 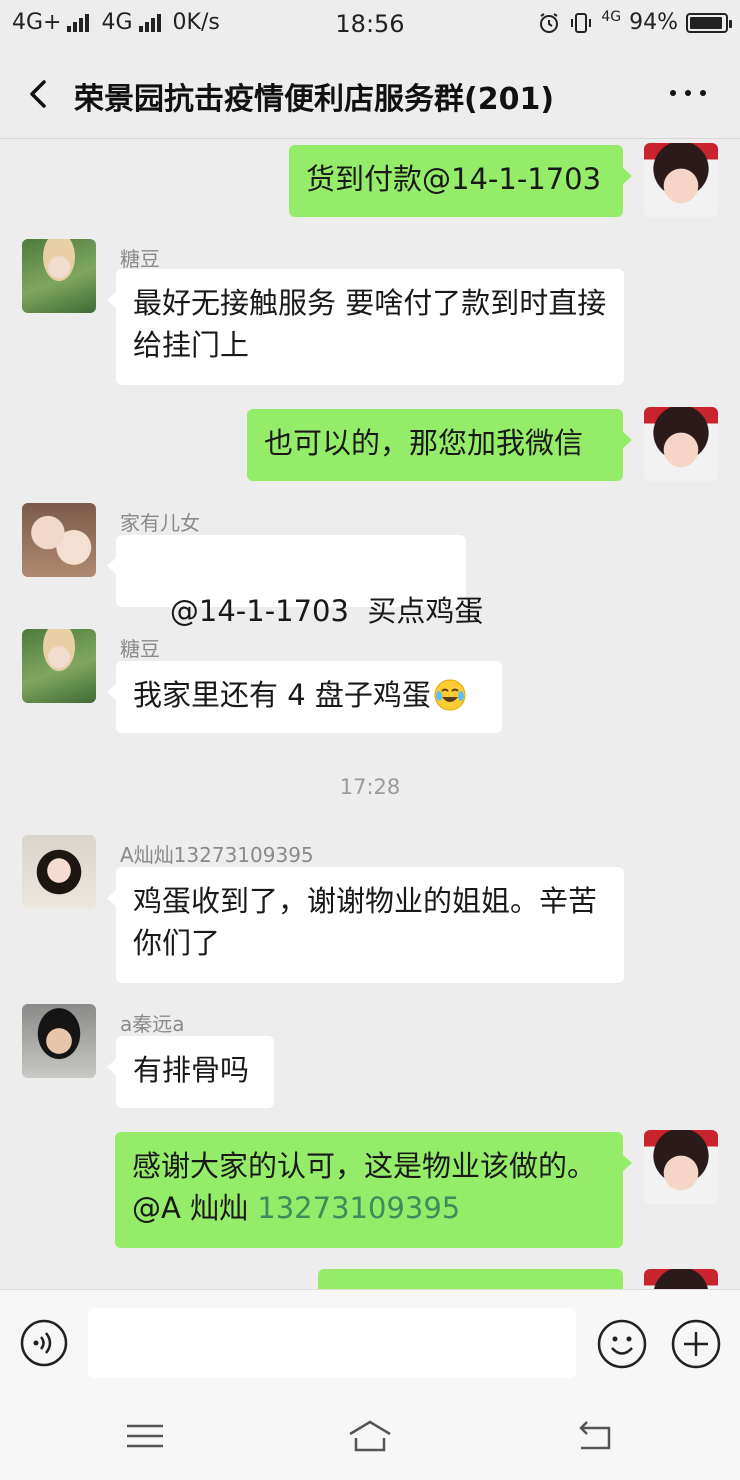 I want to click on message-bubble-incoming: 我家里还有 4 盘子鸡蛋, so click(x=304, y=697).